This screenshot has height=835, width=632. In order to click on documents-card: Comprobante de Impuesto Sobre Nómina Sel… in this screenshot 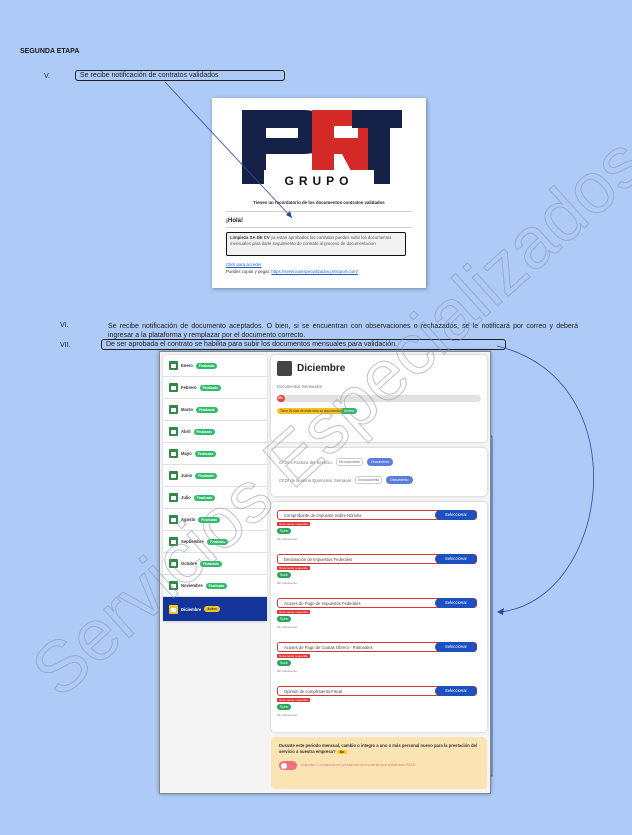, I will do `click(379, 617)`.